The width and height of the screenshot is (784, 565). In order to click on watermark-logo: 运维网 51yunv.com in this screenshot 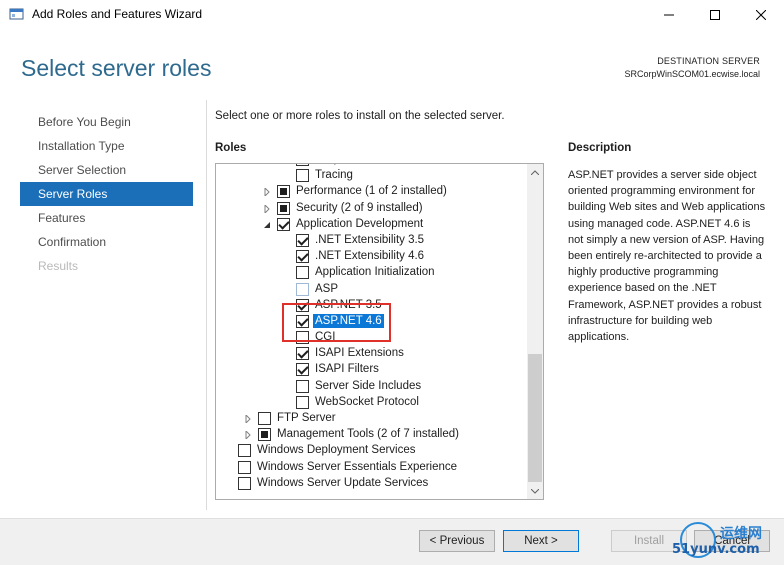, I will do `click(726, 541)`.